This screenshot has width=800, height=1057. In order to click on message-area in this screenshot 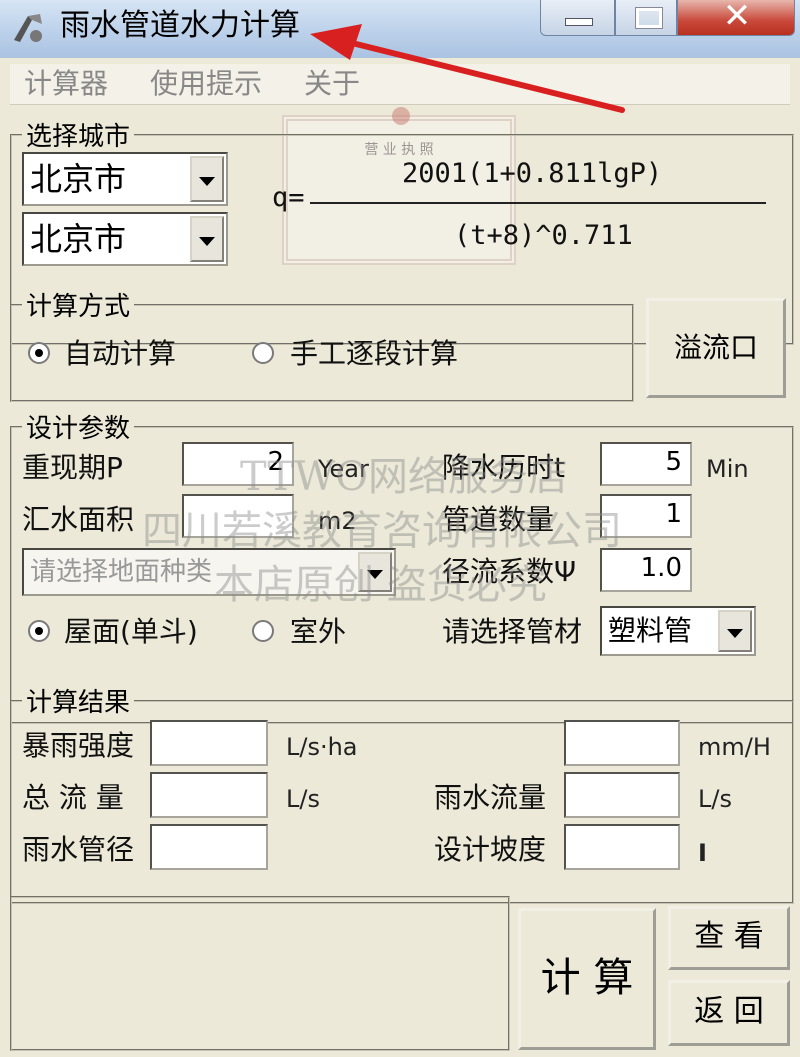, I will do `click(260, 973)`.